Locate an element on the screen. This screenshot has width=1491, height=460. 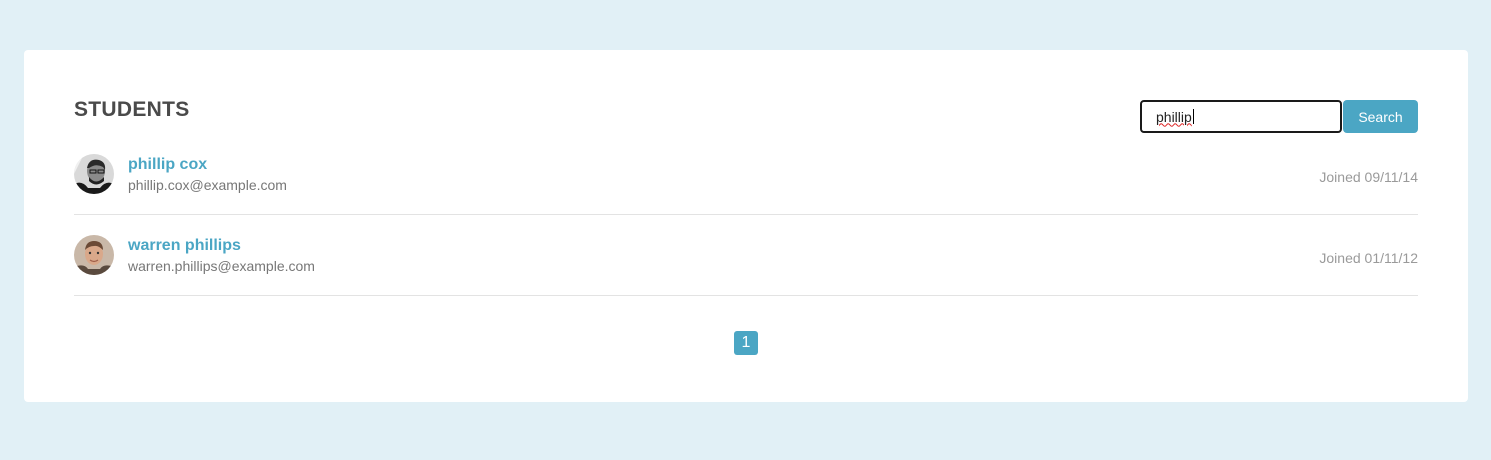
search-bar: phillip Search is located at coordinates (1279, 116).